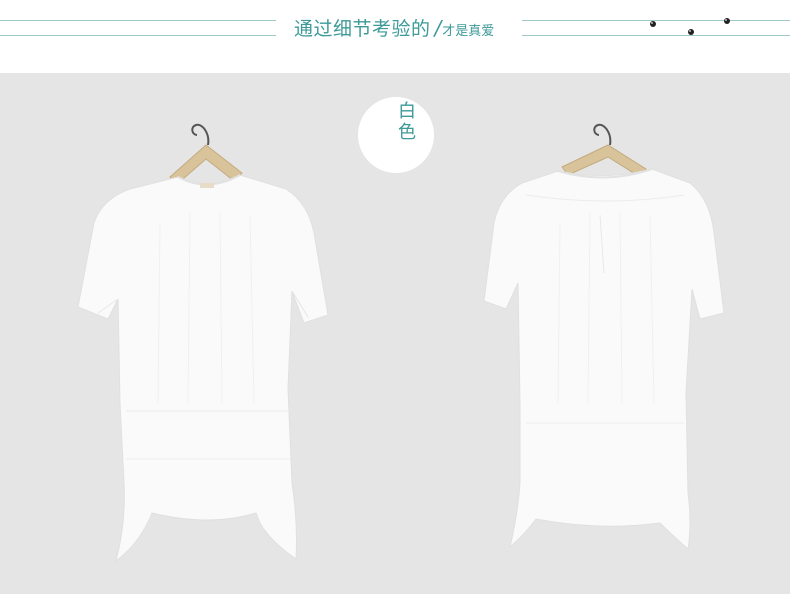  Describe the element at coordinates (438, 28) in the screenshot. I see `title-slash: /` at that location.